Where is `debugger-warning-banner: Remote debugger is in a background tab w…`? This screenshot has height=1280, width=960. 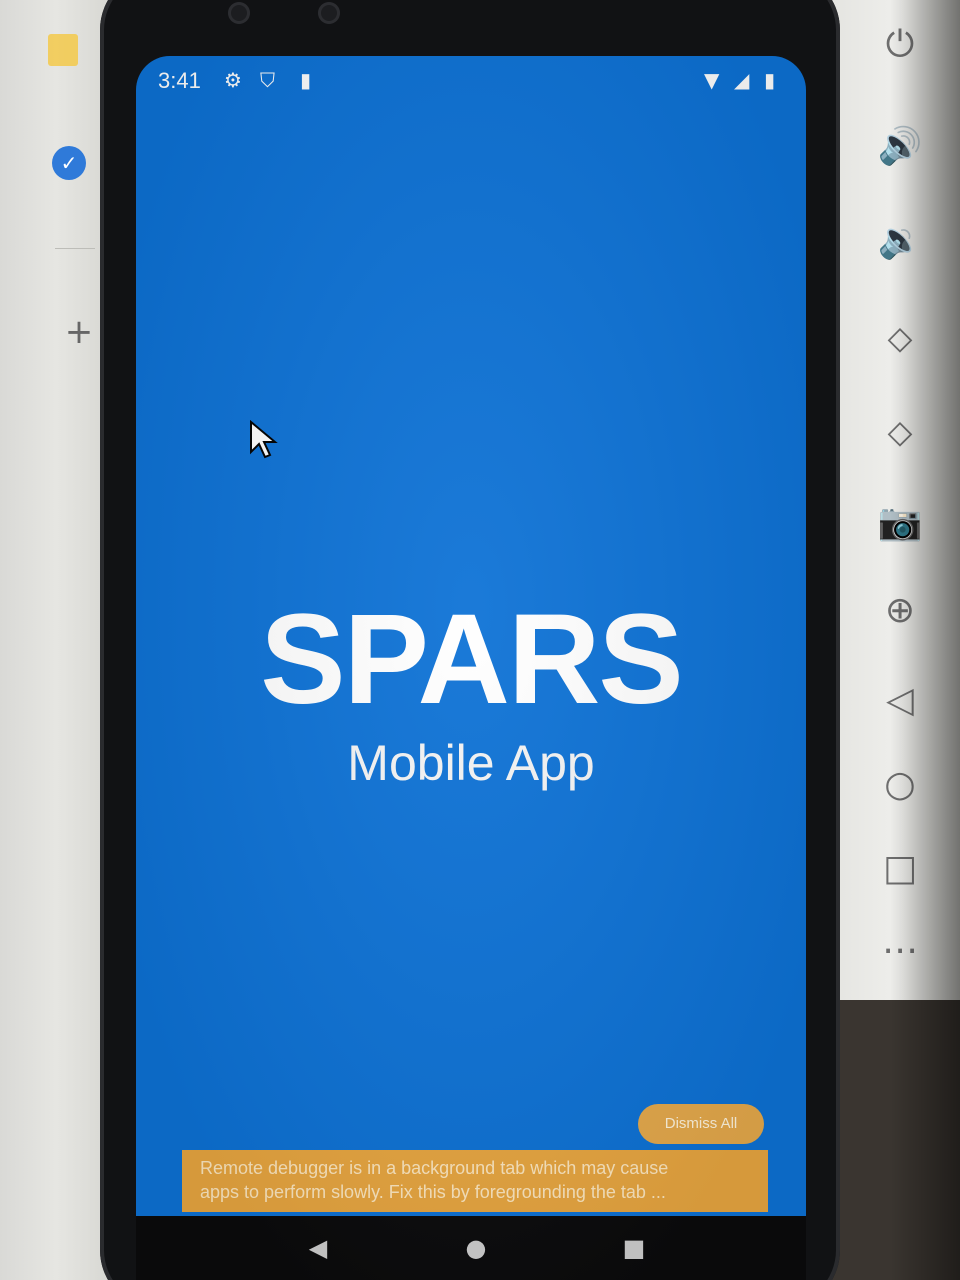 debugger-warning-banner: Remote debugger is in a background tab w… is located at coordinates (475, 1181).